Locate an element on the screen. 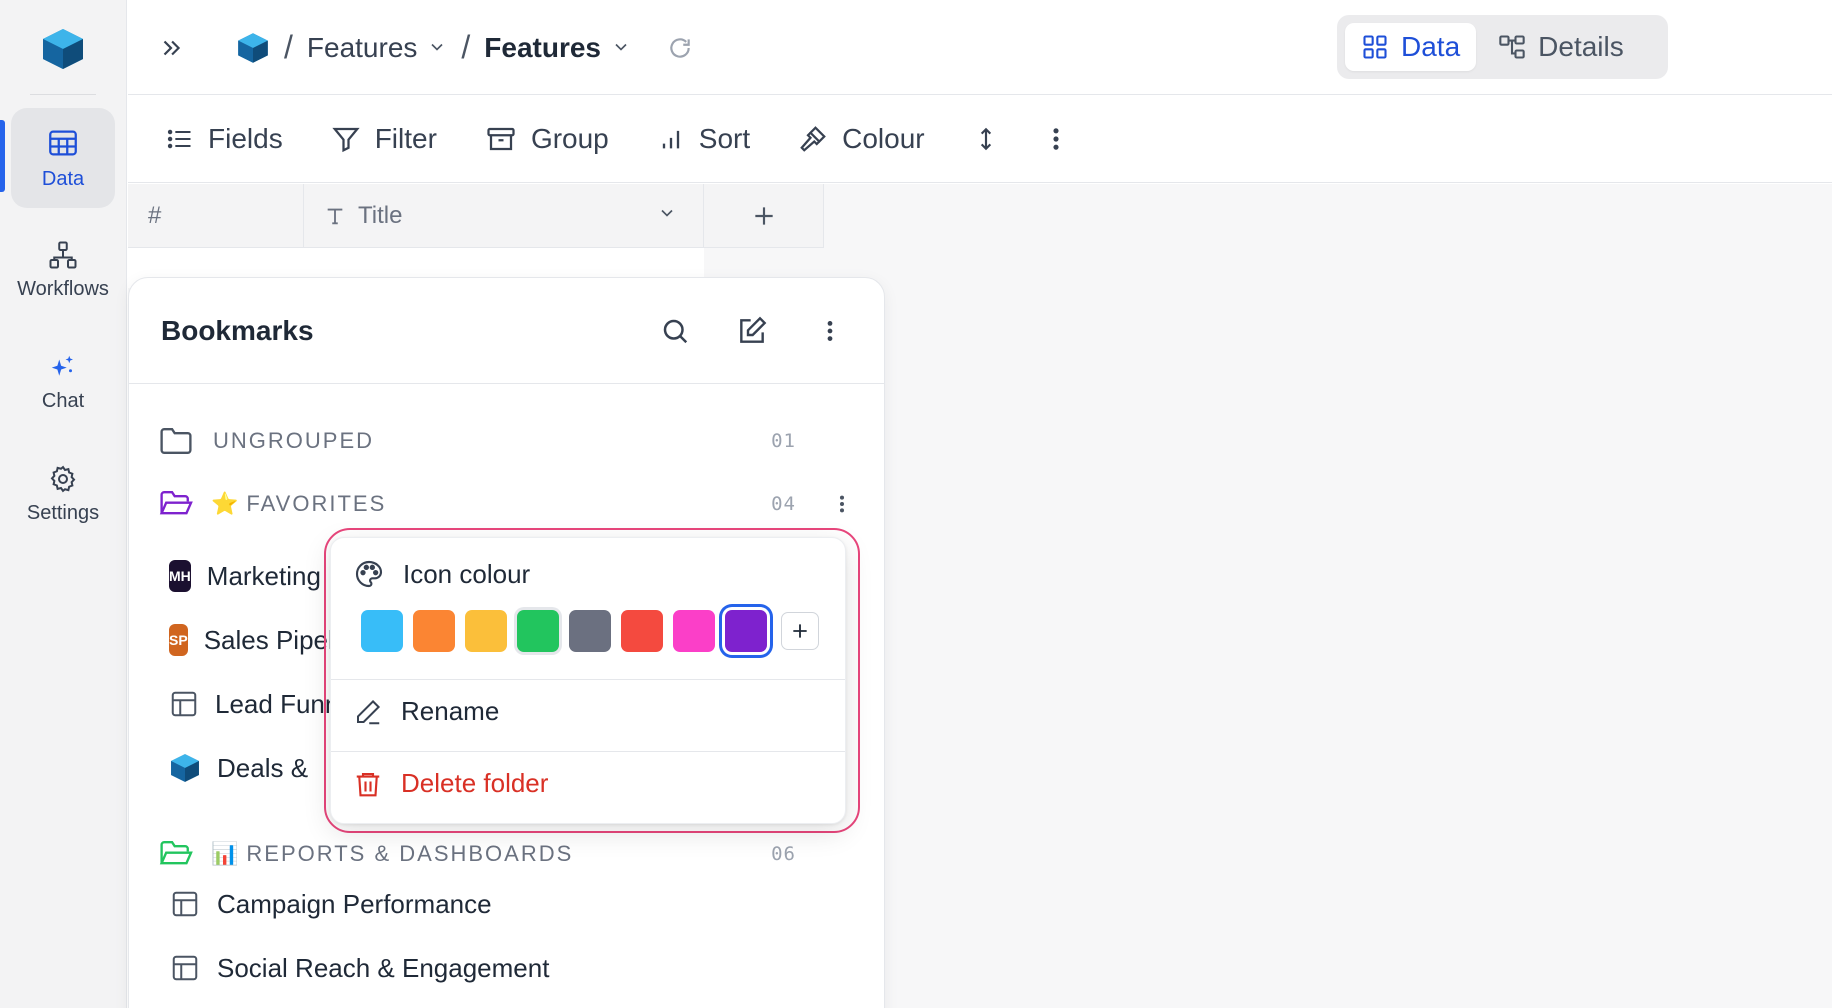 The image size is (1832, 1008). delete-folder-menu-item: Delete folder is located at coordinates (450, 783).